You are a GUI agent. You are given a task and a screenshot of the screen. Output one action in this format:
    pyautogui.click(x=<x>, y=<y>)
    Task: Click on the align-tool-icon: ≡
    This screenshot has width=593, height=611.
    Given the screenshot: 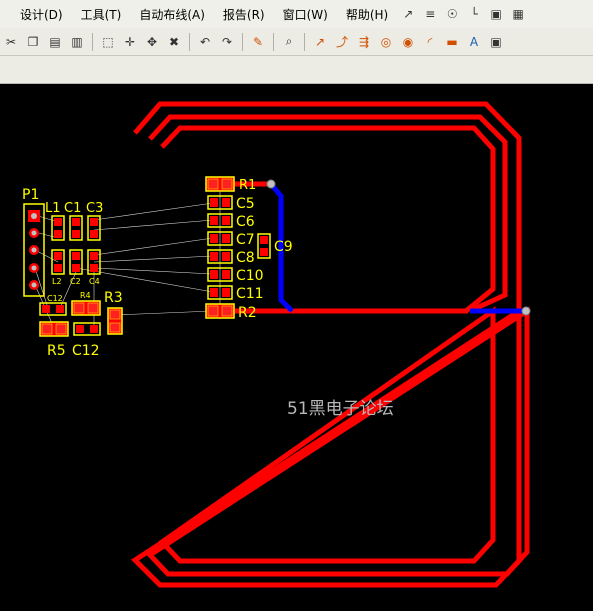 What is the action you would take?
    pyautogui.click(x=430, y=14)
    